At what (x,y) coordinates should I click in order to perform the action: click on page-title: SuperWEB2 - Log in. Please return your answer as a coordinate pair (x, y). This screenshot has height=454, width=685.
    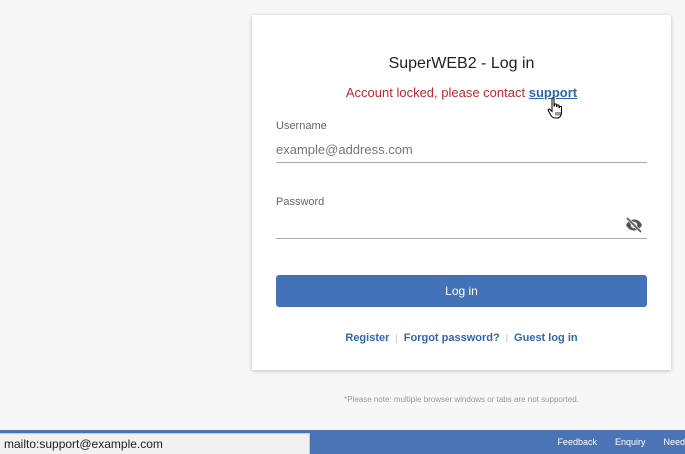
    Looking at the image, I should click on (461, 63).